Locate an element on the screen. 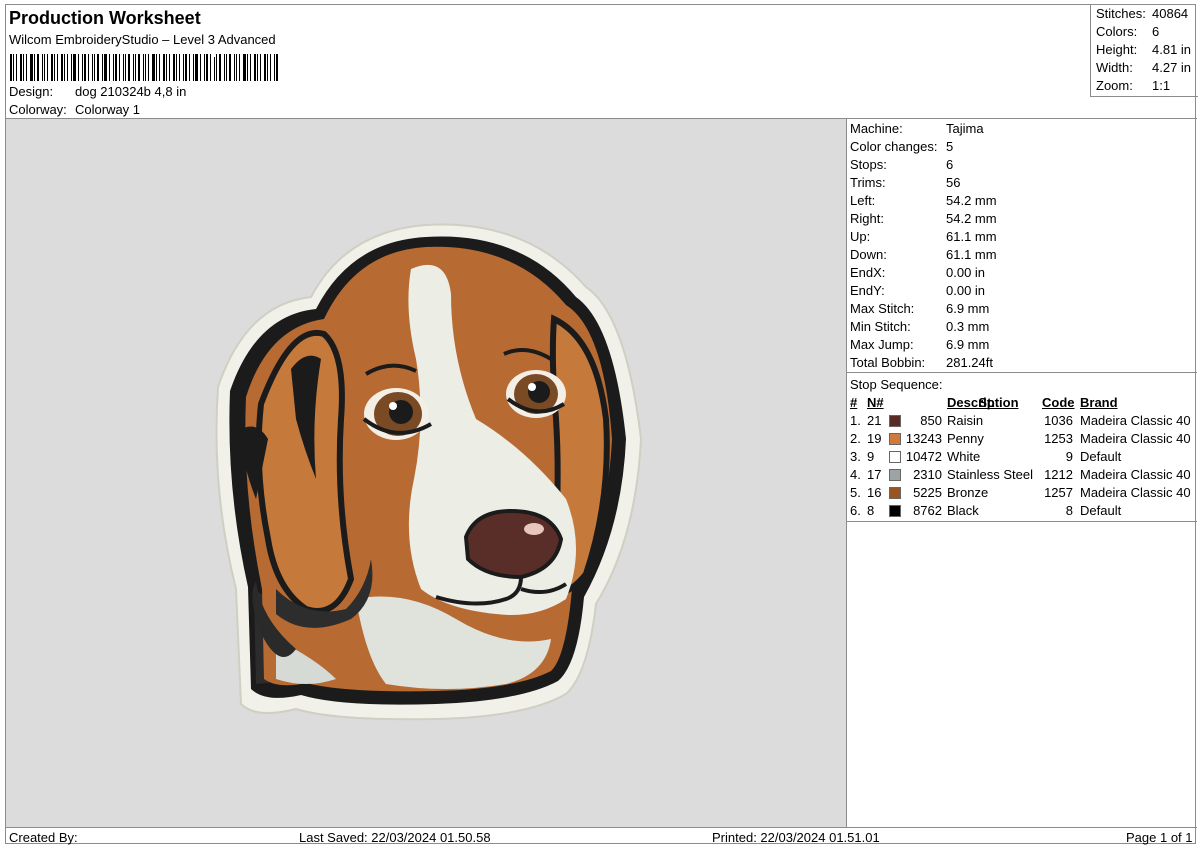 The width and height of the screenshot is (1200, 848). machine-info-row: Up: 61.1 mm is located at coordinates (923, 236).